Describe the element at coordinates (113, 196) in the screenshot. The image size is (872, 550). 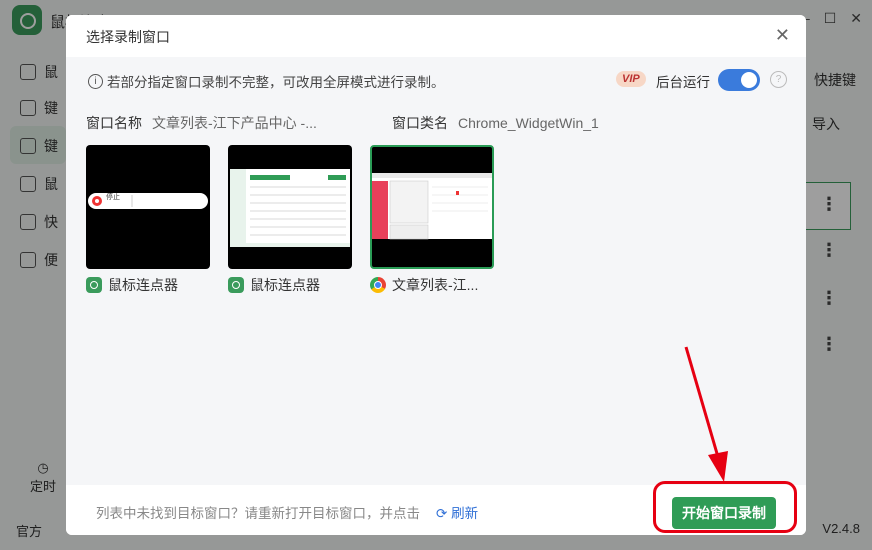
I see `stop-pill-text: 停止` at that location.